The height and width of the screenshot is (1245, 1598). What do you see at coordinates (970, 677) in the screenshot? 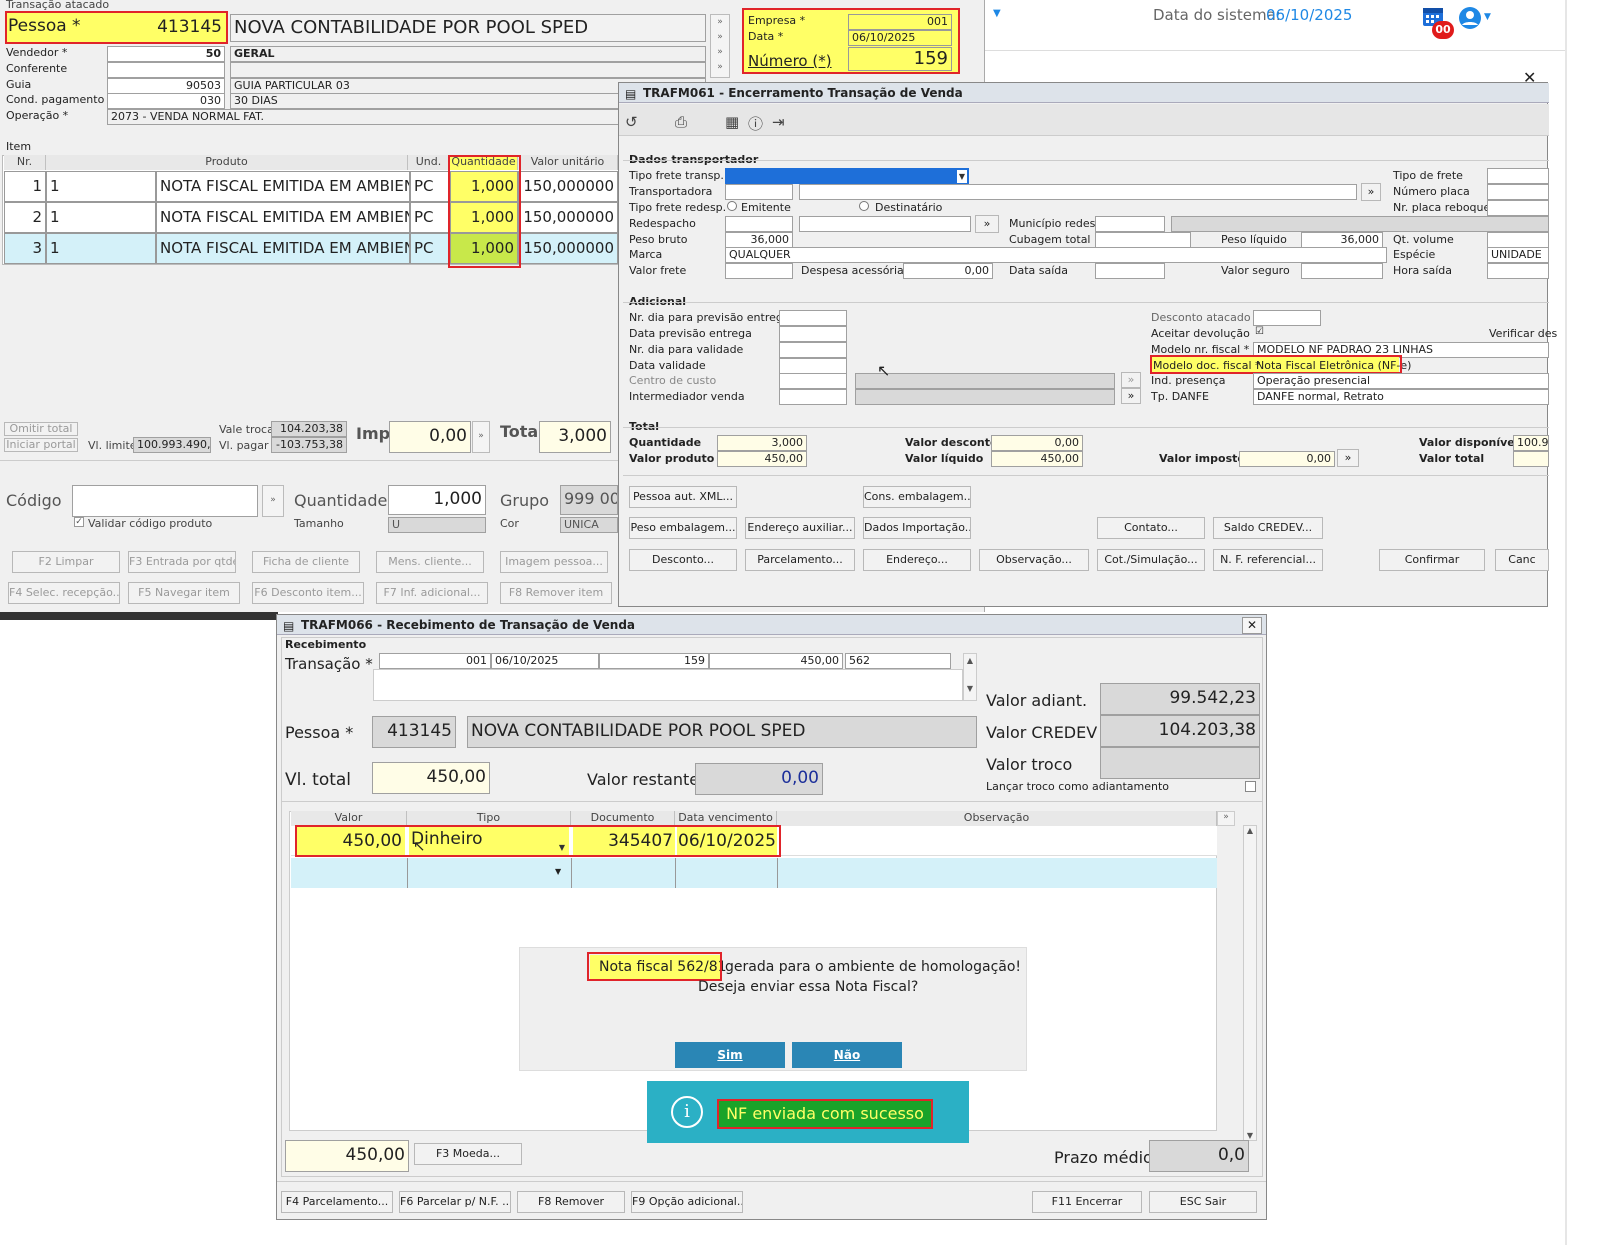
I see `transacao-scrollbar: ▲ ▼` at bounding box center [970, 677].